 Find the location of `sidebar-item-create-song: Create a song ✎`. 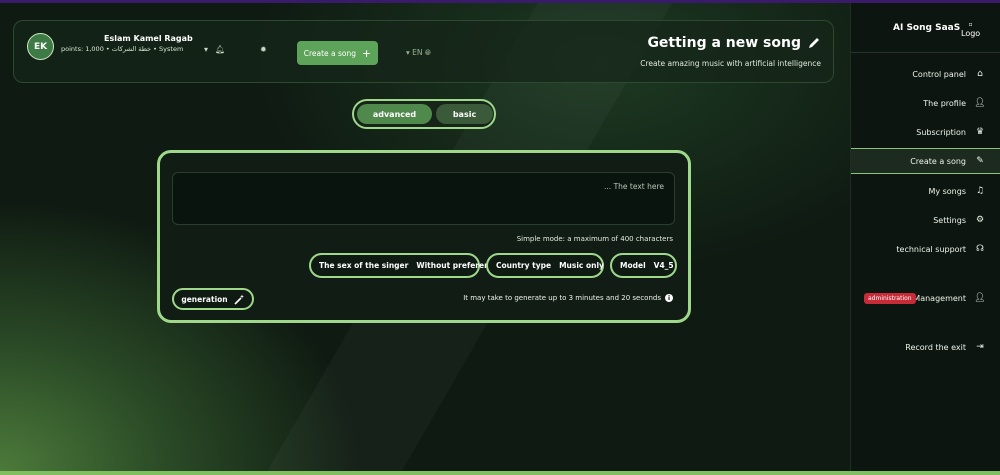

sidebar-item-create-song: Create a song ✎ is located at coordinates (925, 161).